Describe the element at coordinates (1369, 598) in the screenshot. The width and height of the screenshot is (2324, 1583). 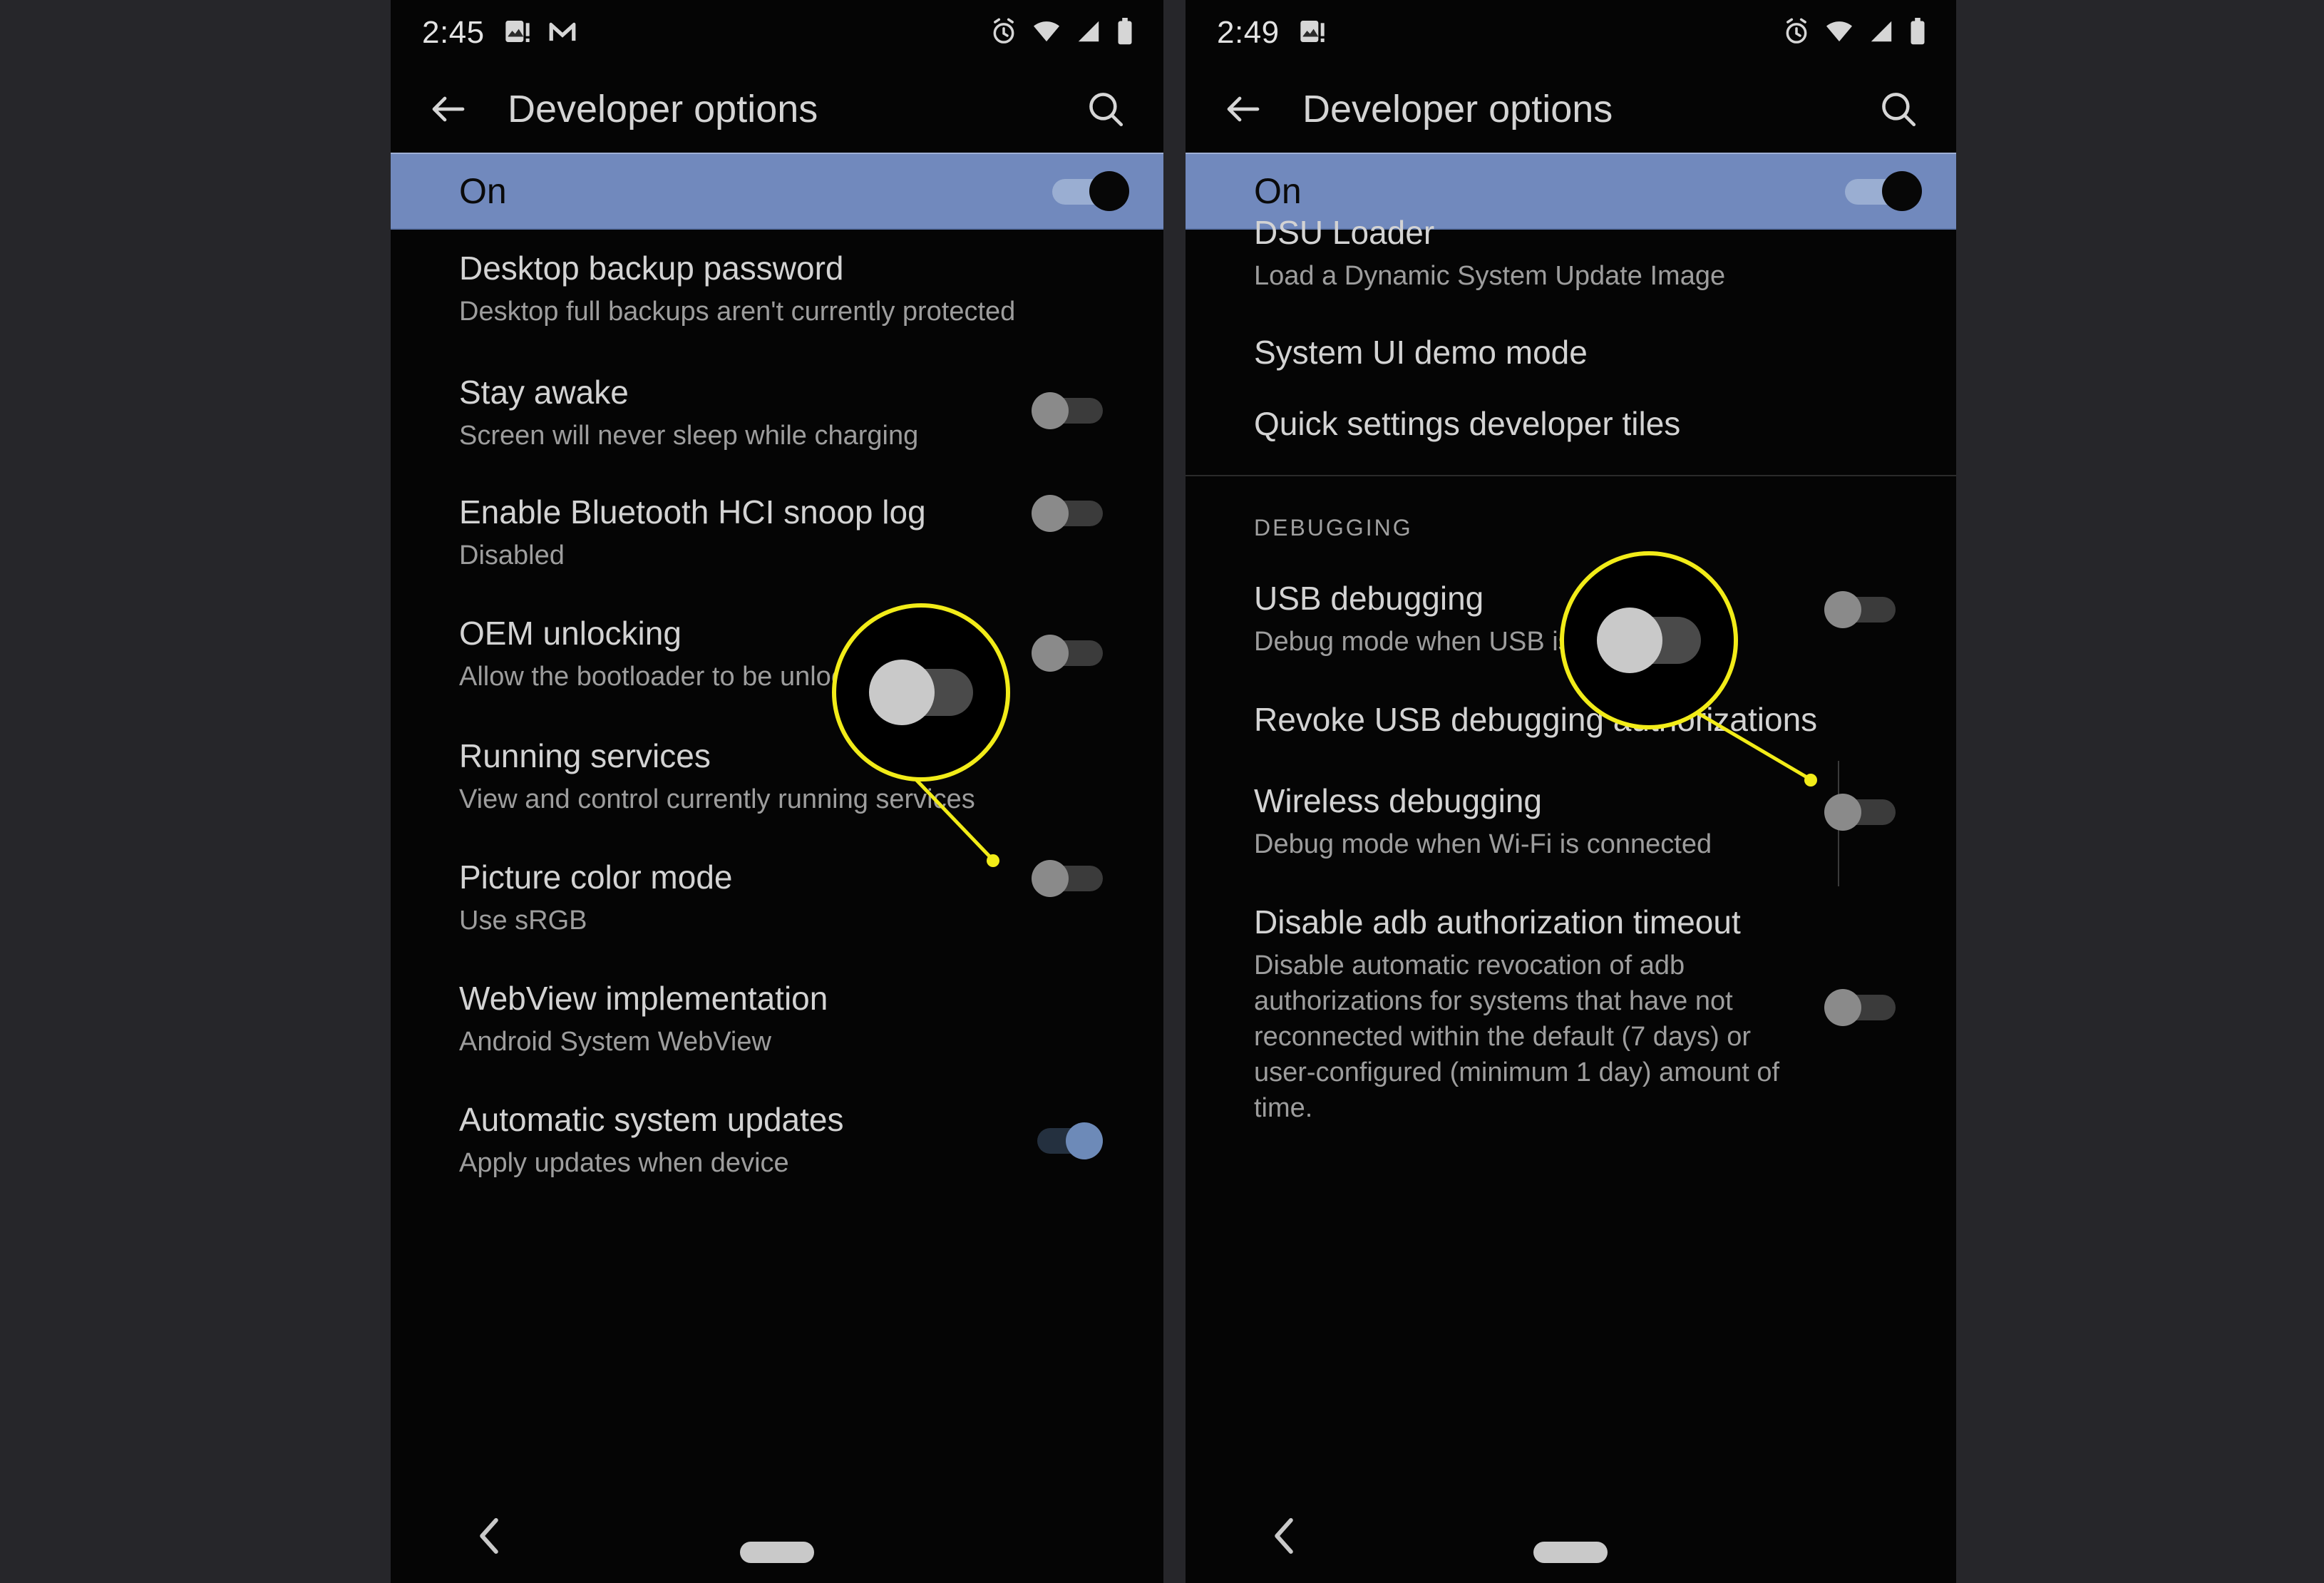
I see `list-item-title: USB debugging` at that location.